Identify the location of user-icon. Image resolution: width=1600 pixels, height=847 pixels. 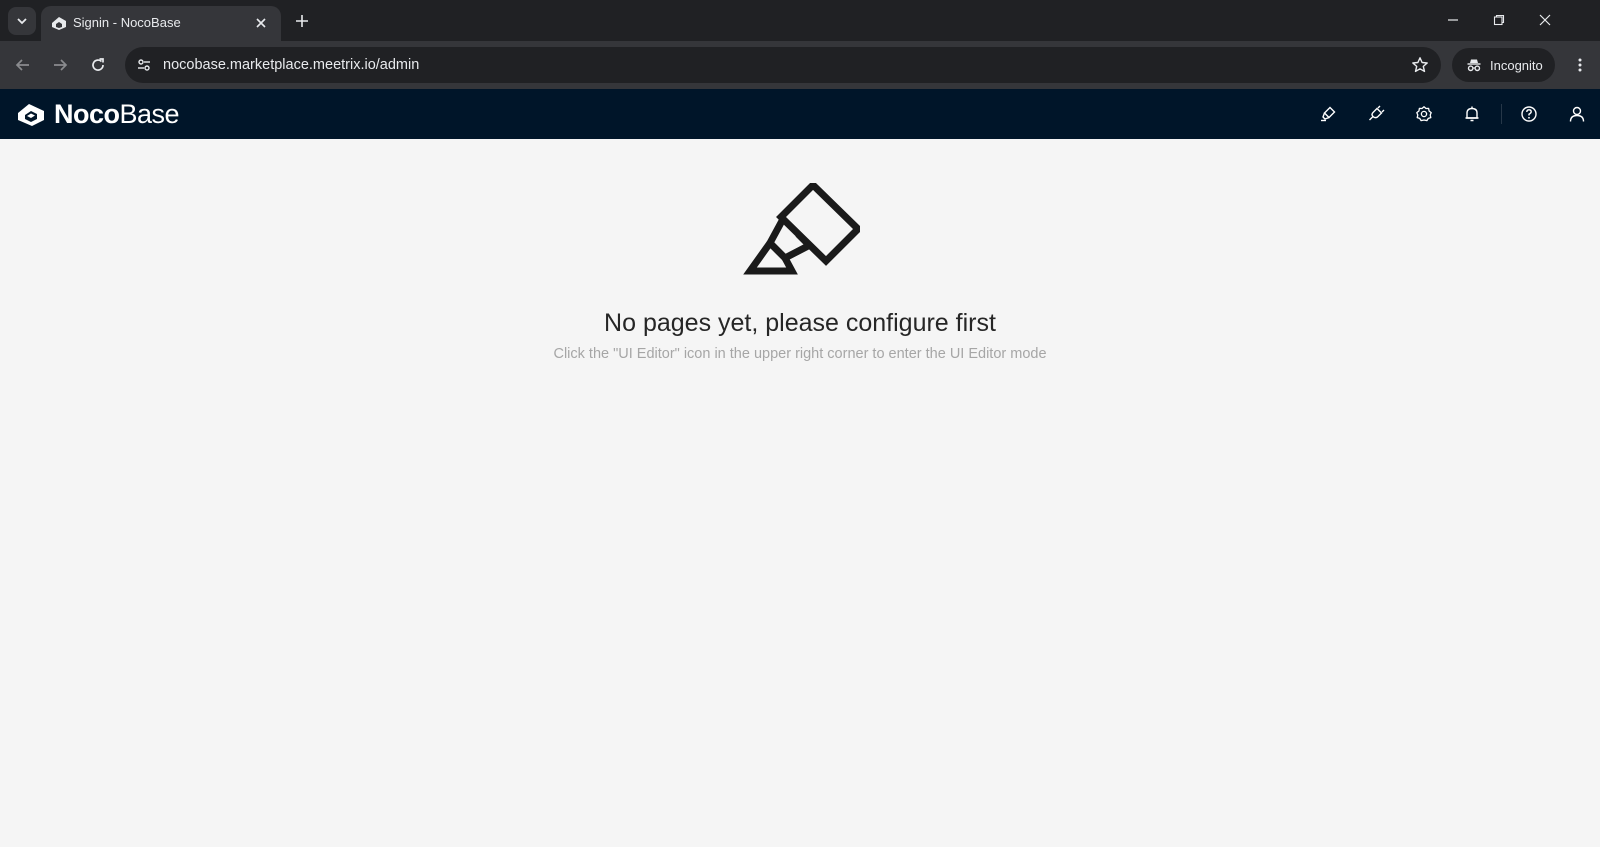
(1577, 114).